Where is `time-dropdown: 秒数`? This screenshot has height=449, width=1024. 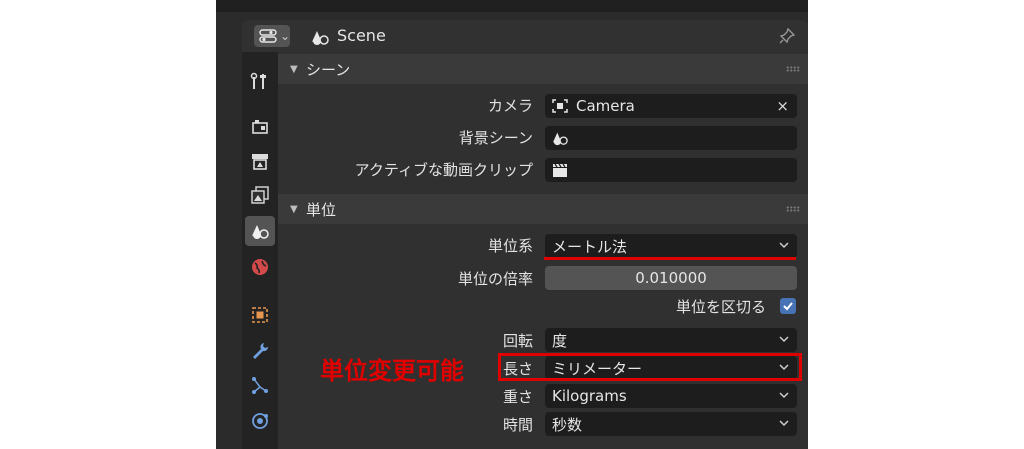
time-dropdown: 秒数 is located at coordinates (671, 424).